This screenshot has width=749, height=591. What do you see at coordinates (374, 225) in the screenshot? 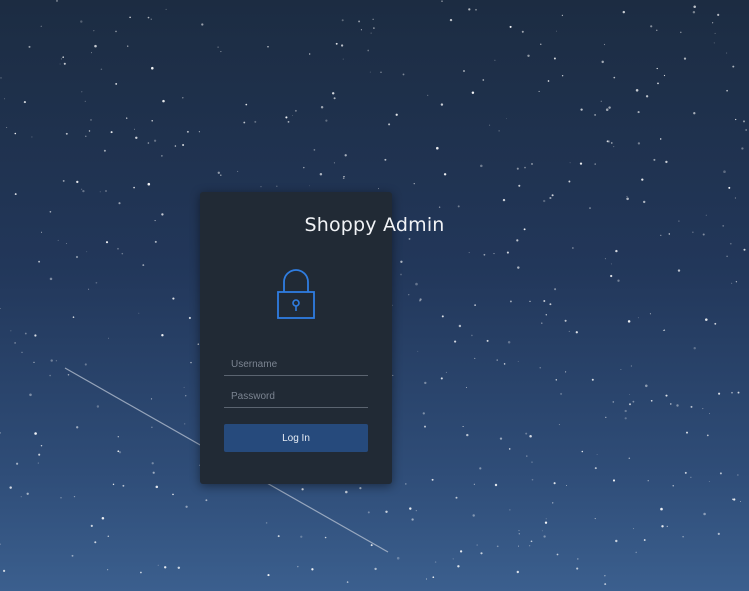
I see `page-title: Shoppy Admin` at bounding box center [374, 225].